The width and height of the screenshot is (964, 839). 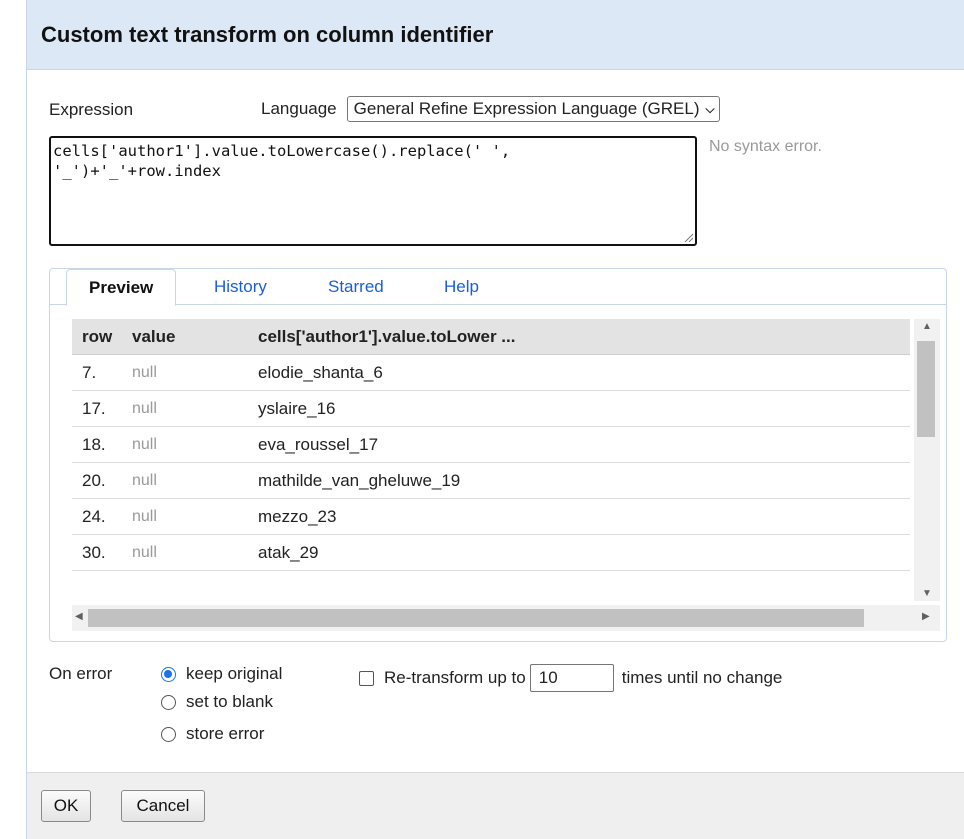 What do you see at coordinates (495, 805) in the screenshot?
I see `dialog-footer: OK Cancel` at bounding box center [495, 805].